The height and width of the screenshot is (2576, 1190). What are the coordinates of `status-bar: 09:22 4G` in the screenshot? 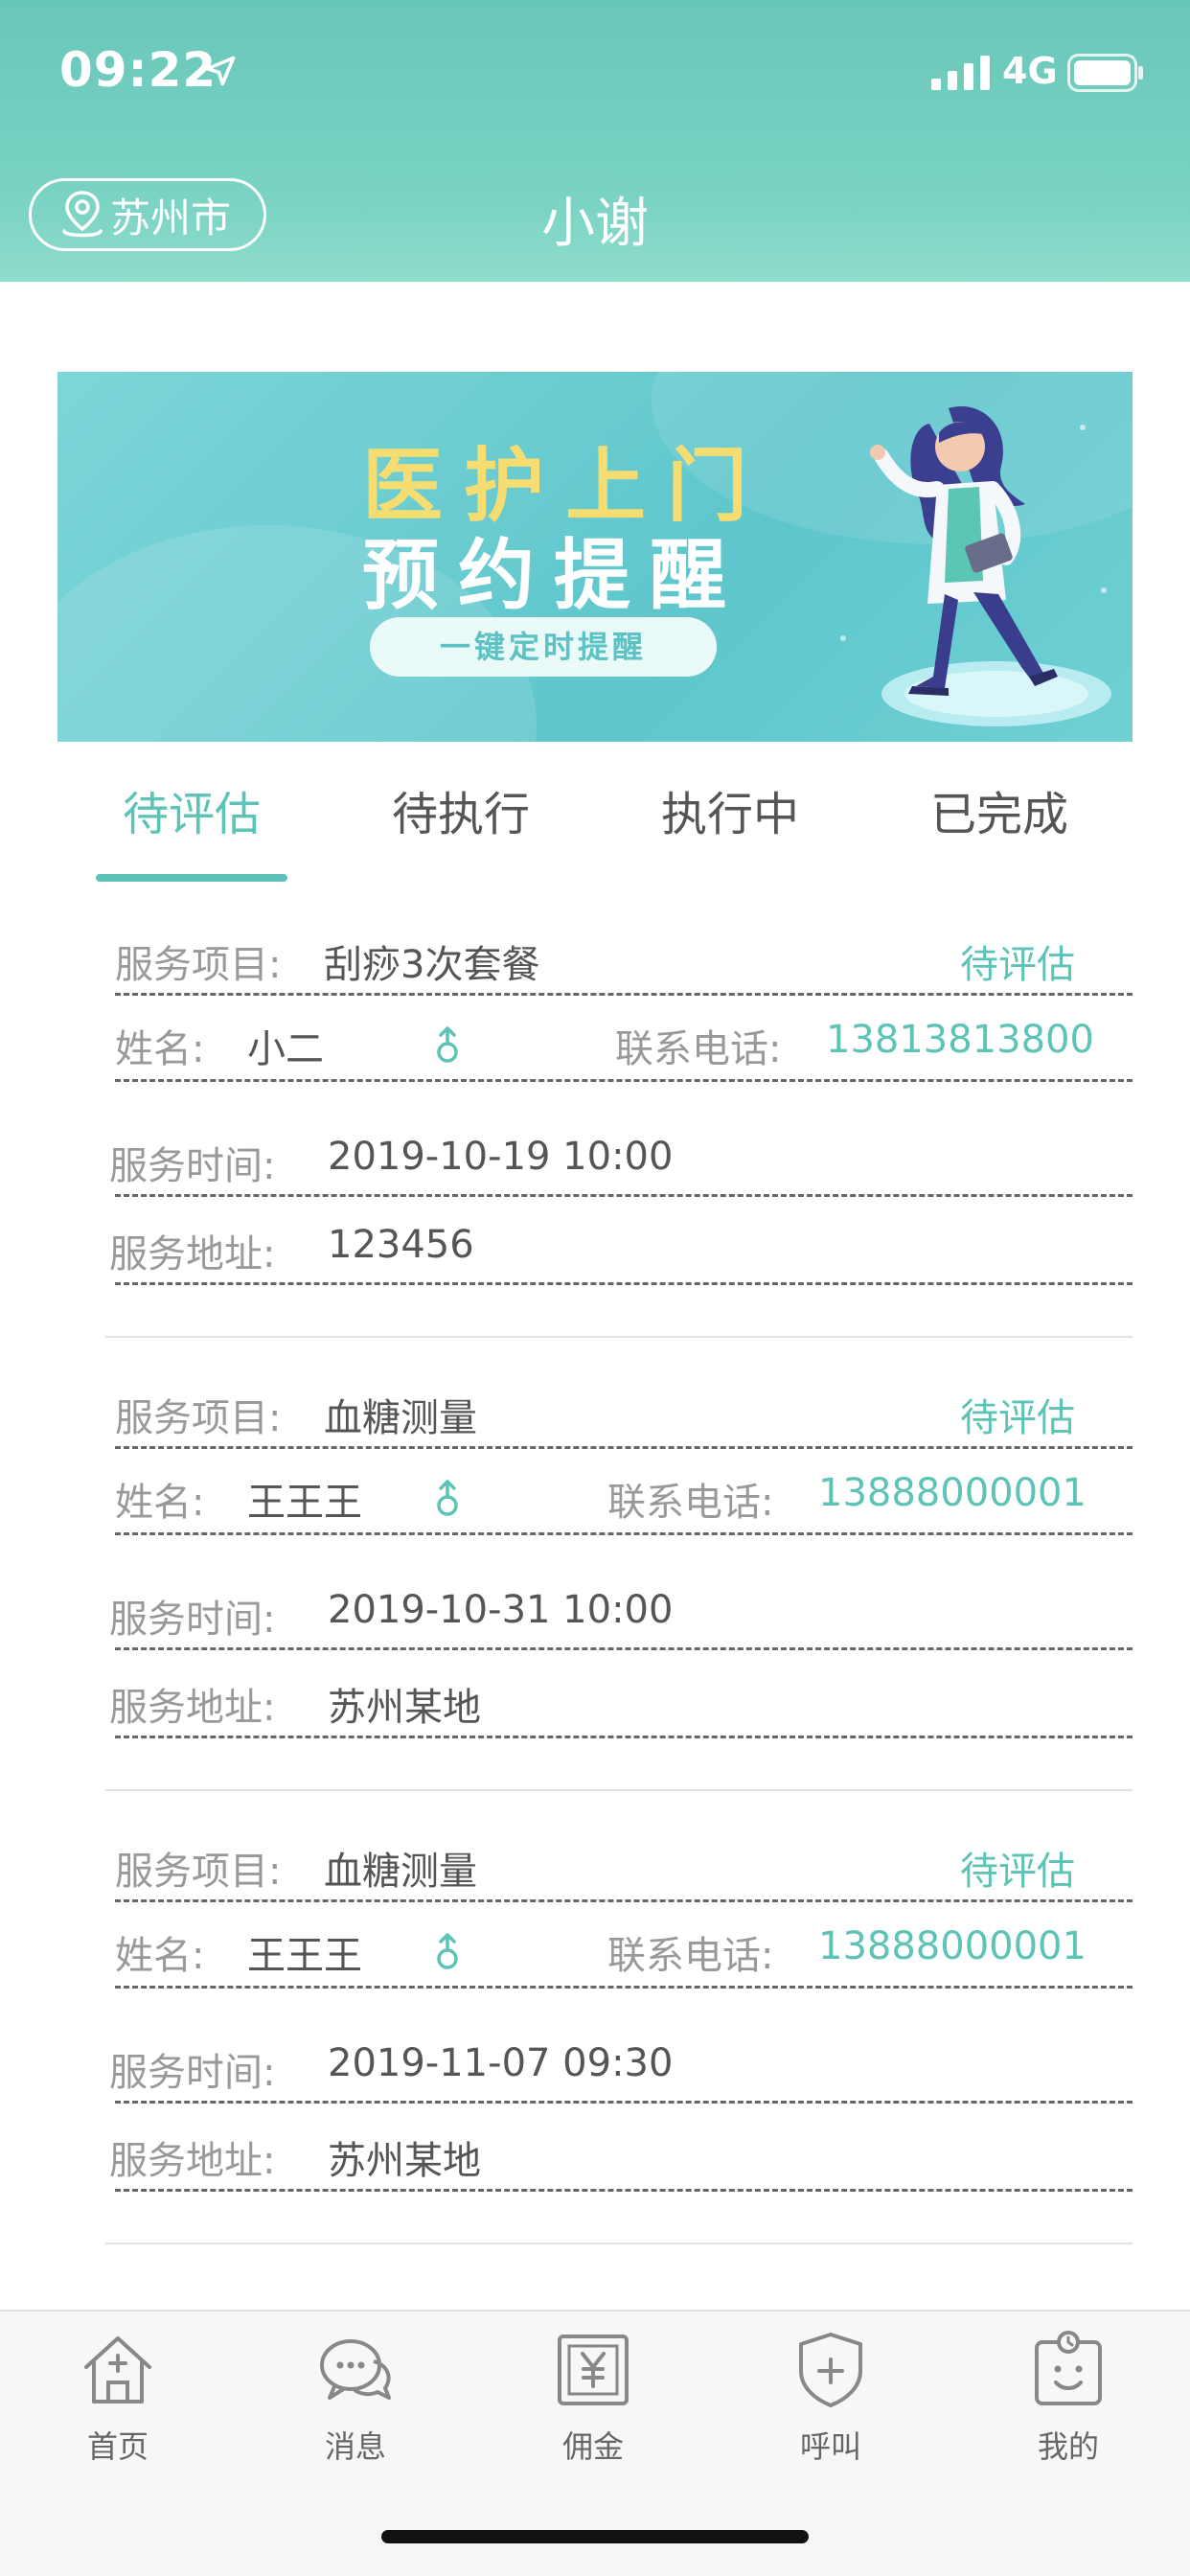 It's located at (595, 72).